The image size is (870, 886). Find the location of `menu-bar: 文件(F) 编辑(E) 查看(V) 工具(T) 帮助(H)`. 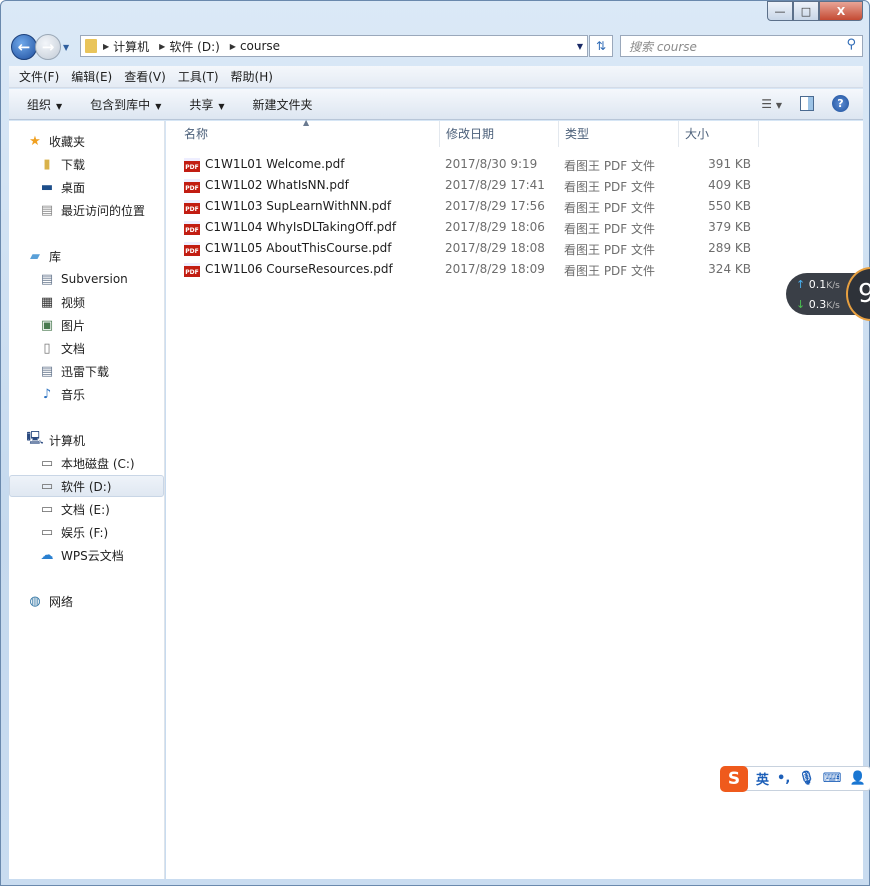

menu-bar: 文件(F) 编辑(E) 查看(V) 工具(T) 帮助(H) is located at coordinates (436, 77).